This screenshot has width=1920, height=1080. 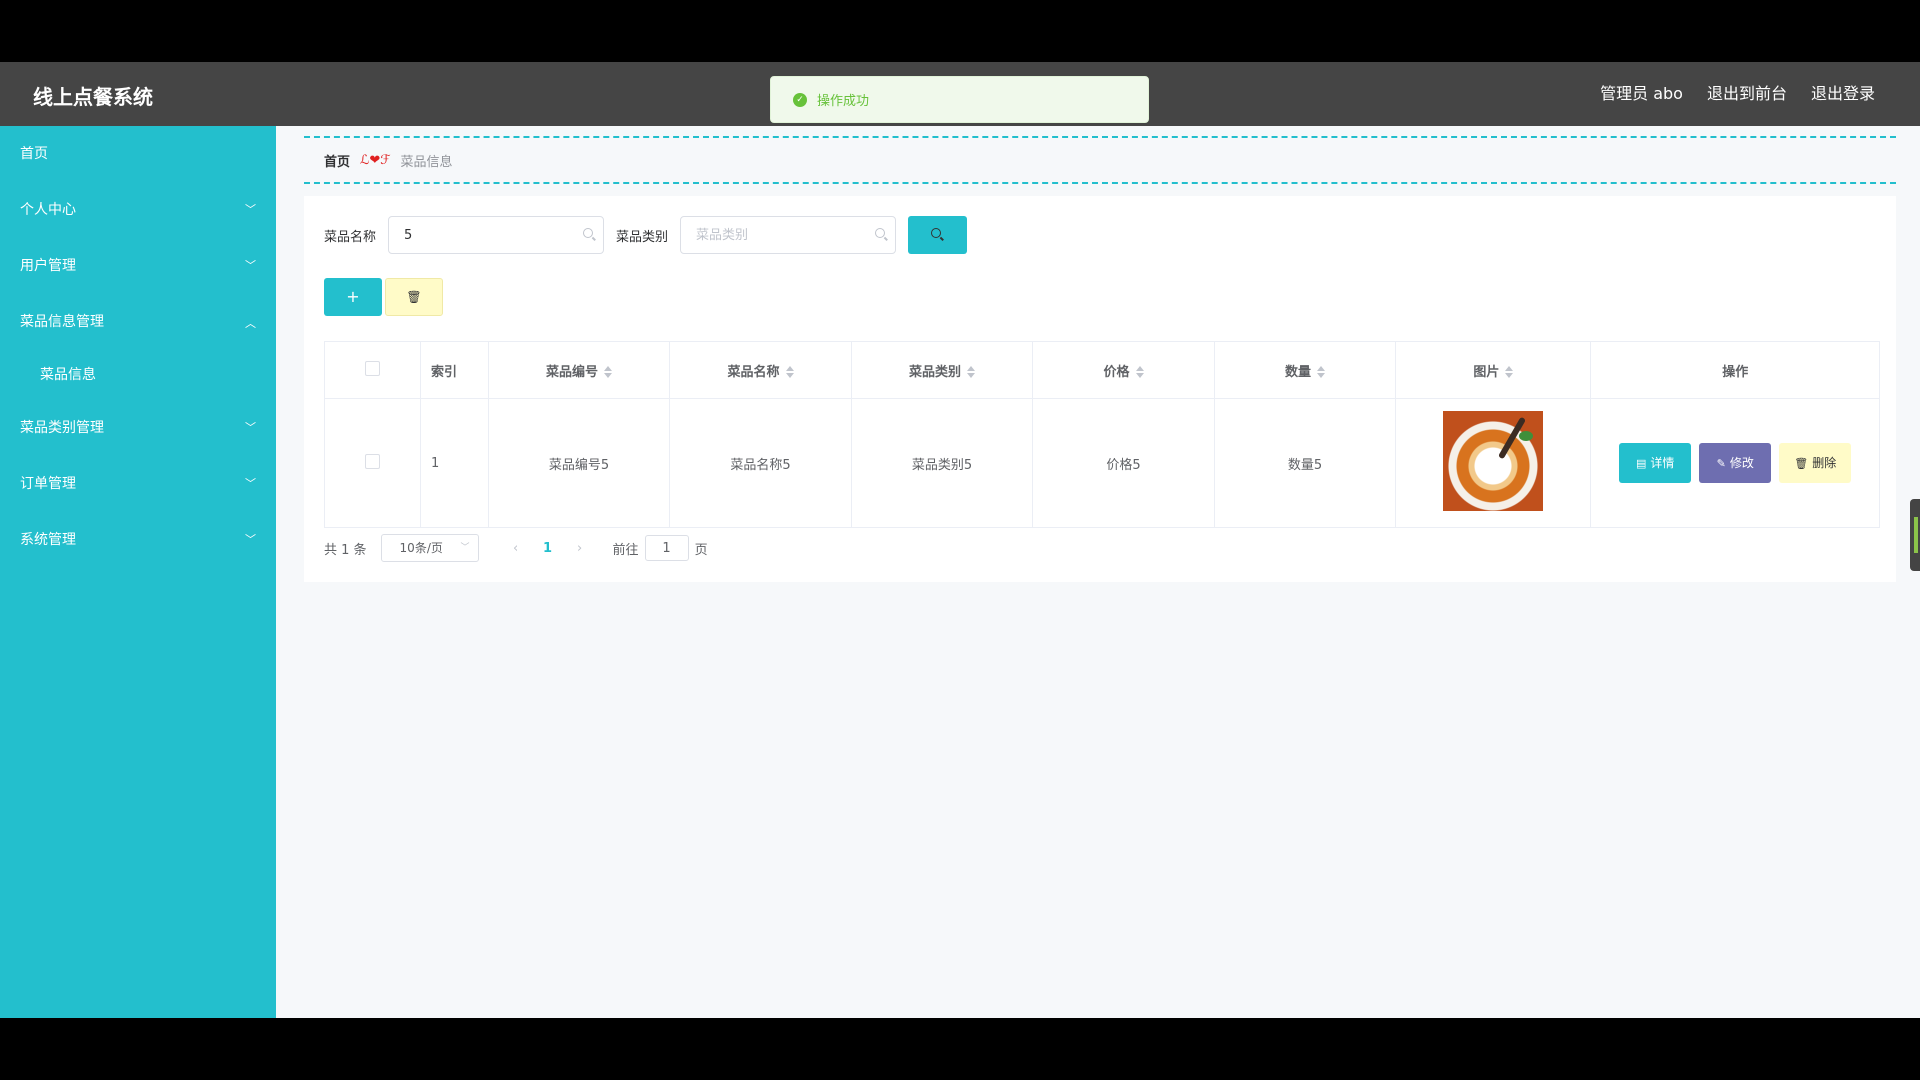 What do you see at coordinates (48, 266) in the screenshot?
I see `sidebar-item-label: 用户管理` at bounding box center [48, 266].